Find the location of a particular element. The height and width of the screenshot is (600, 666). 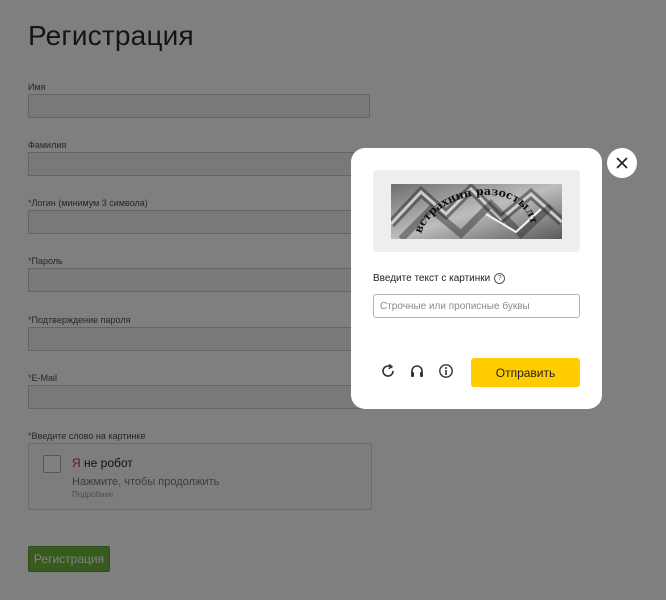

headphones-icon is located at coordinates (417, 371).